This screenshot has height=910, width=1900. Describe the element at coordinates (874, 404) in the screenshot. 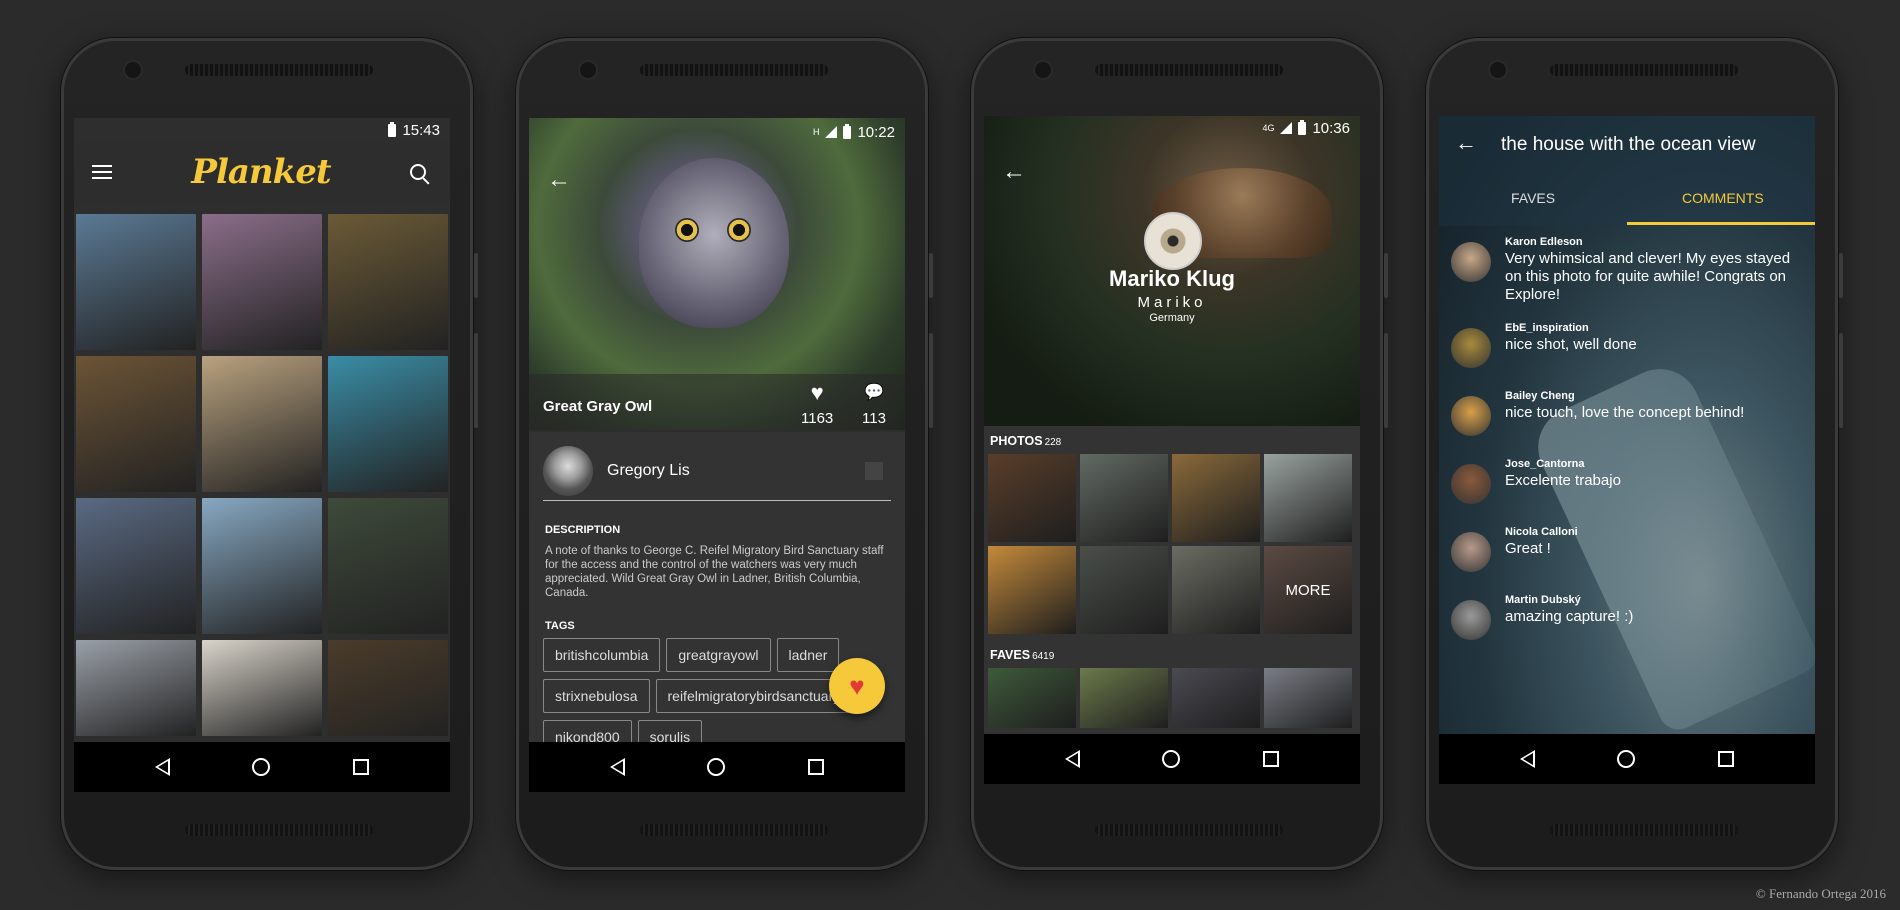

I see `comment-stat: 💬 113` at that location.